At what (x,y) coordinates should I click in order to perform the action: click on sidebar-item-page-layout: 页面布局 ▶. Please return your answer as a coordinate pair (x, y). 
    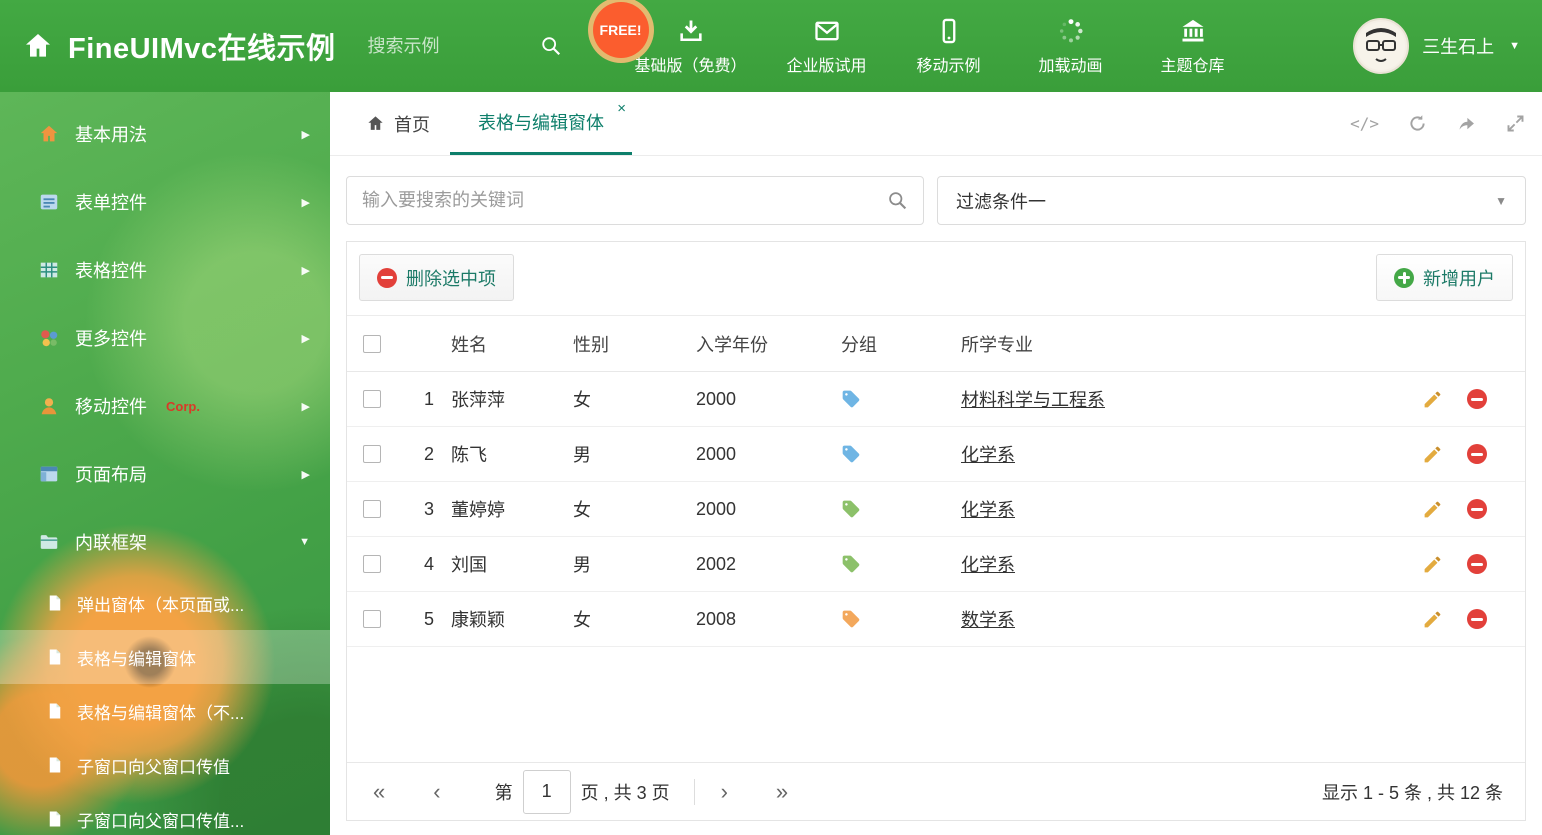
    Looking at the image, I should click on (165, 474).